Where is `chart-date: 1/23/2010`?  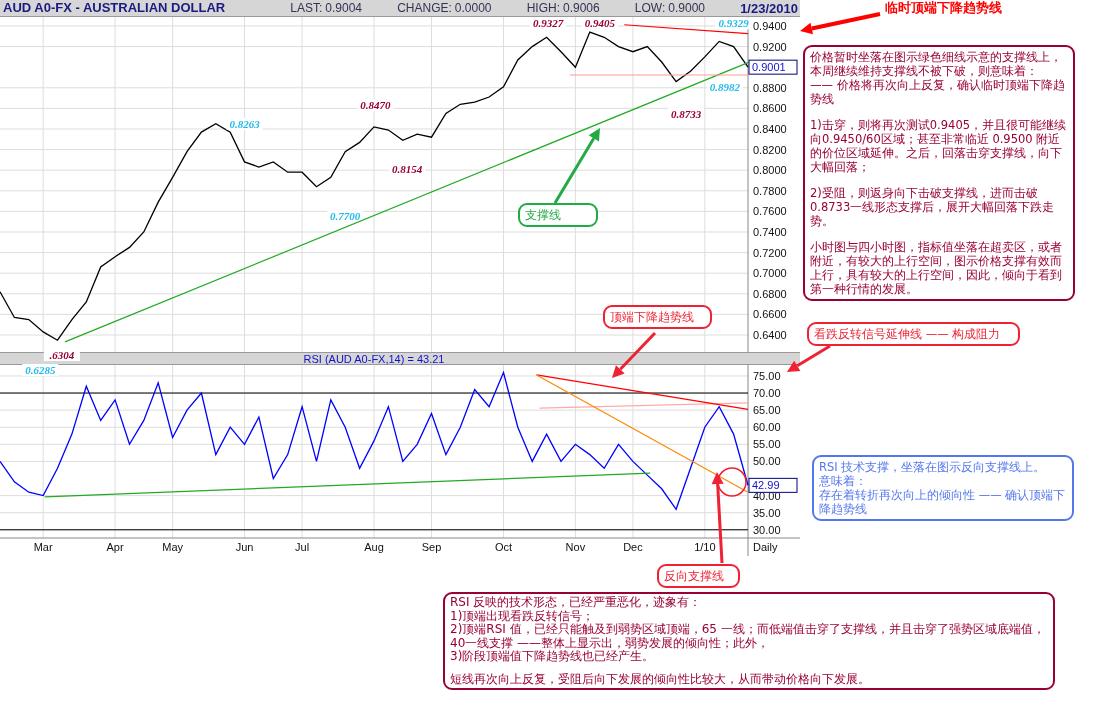 chart-date: 1/23/2010 is located at coordinates (769, 8).